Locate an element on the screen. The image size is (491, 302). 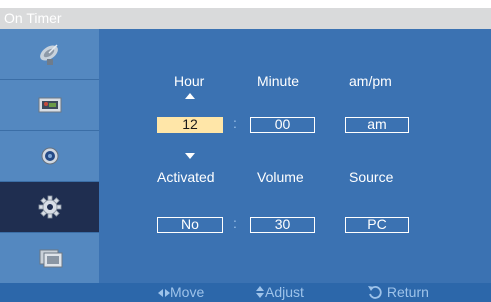
footer-hints: Move Adjust Return is located at coordinates (245, 292).